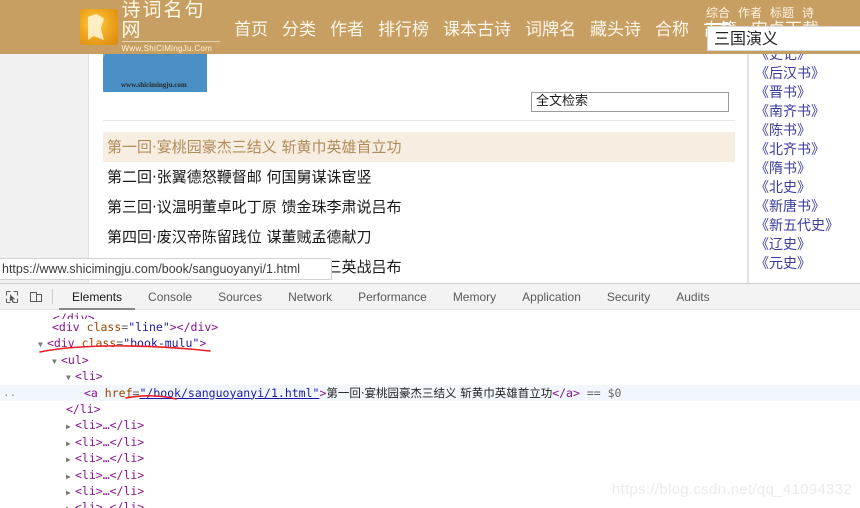 This screenshot has width=860, height=508. Describe the element at coordinates (194, 327) in the screenshot. I see `dom-tag-close: ></div>` at that location.